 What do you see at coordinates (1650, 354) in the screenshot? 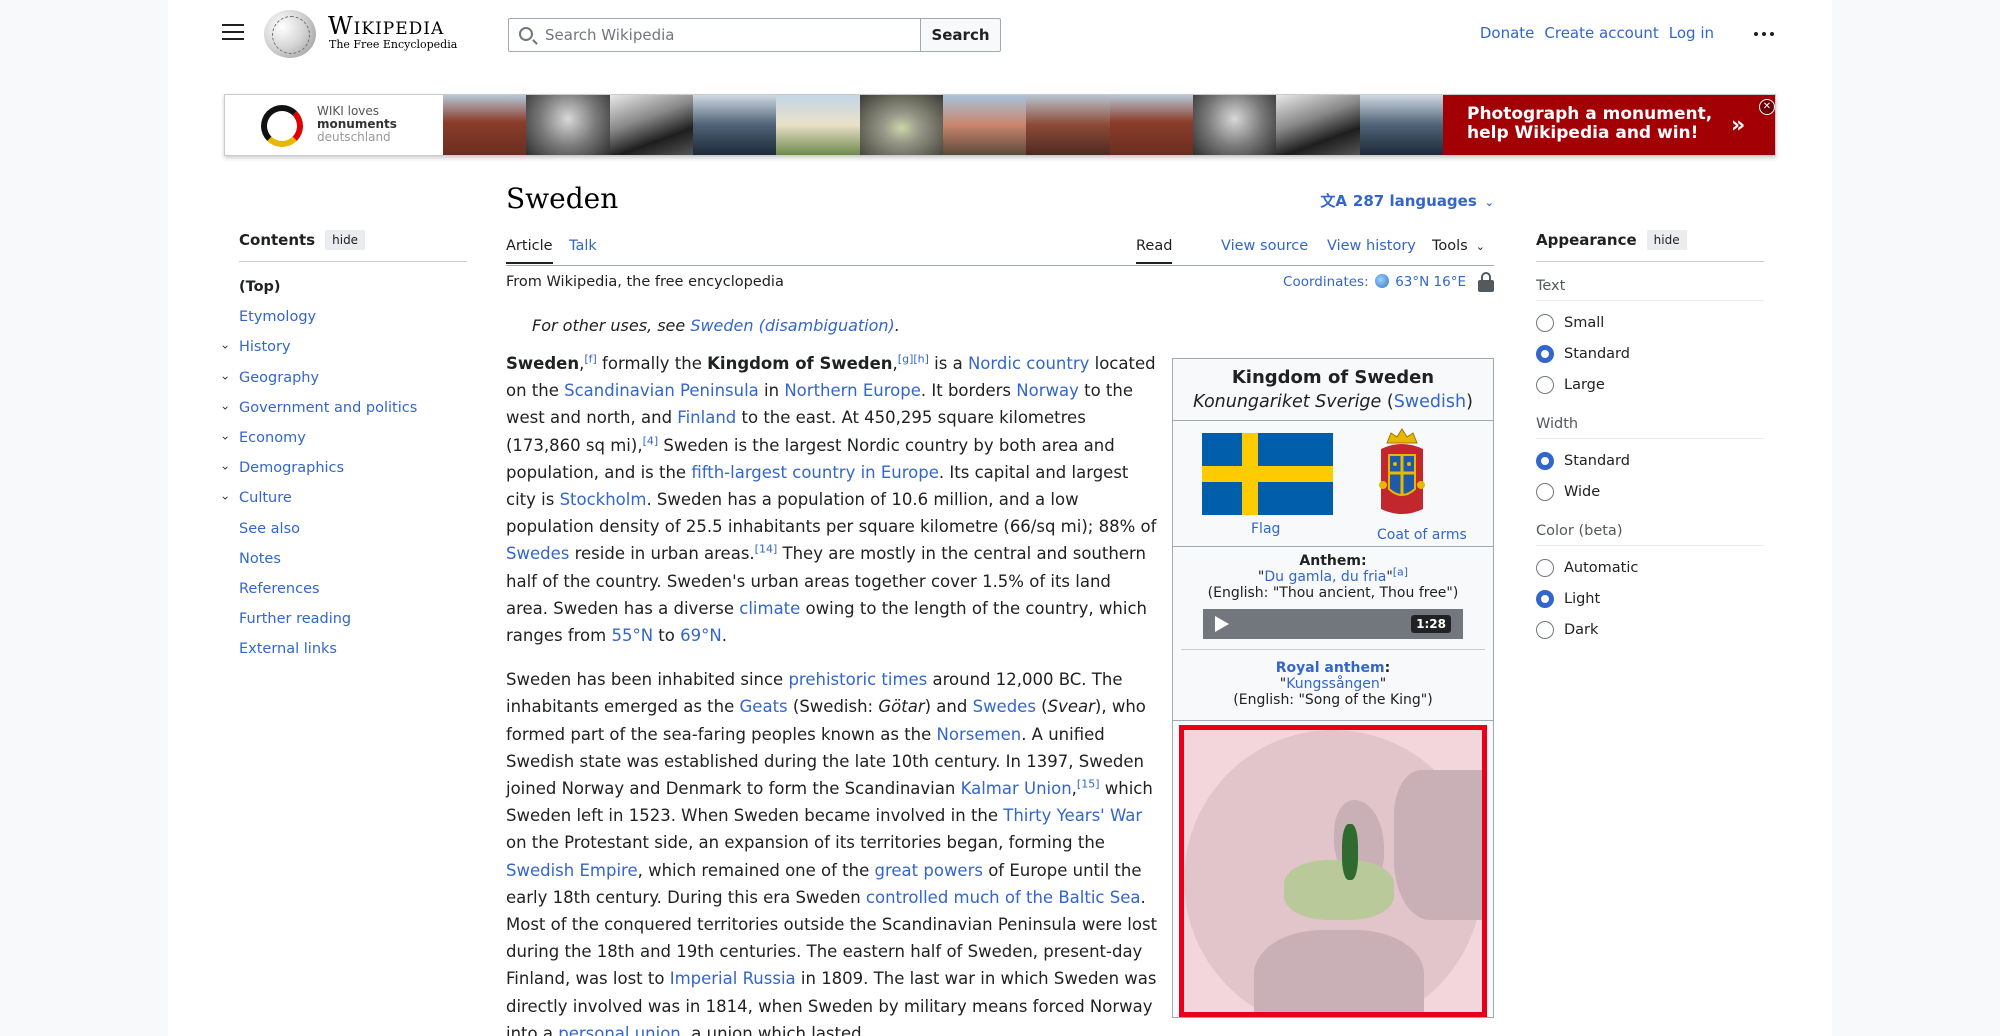
I see `text-size-option: Standard` at bounding box center [1650, 354].